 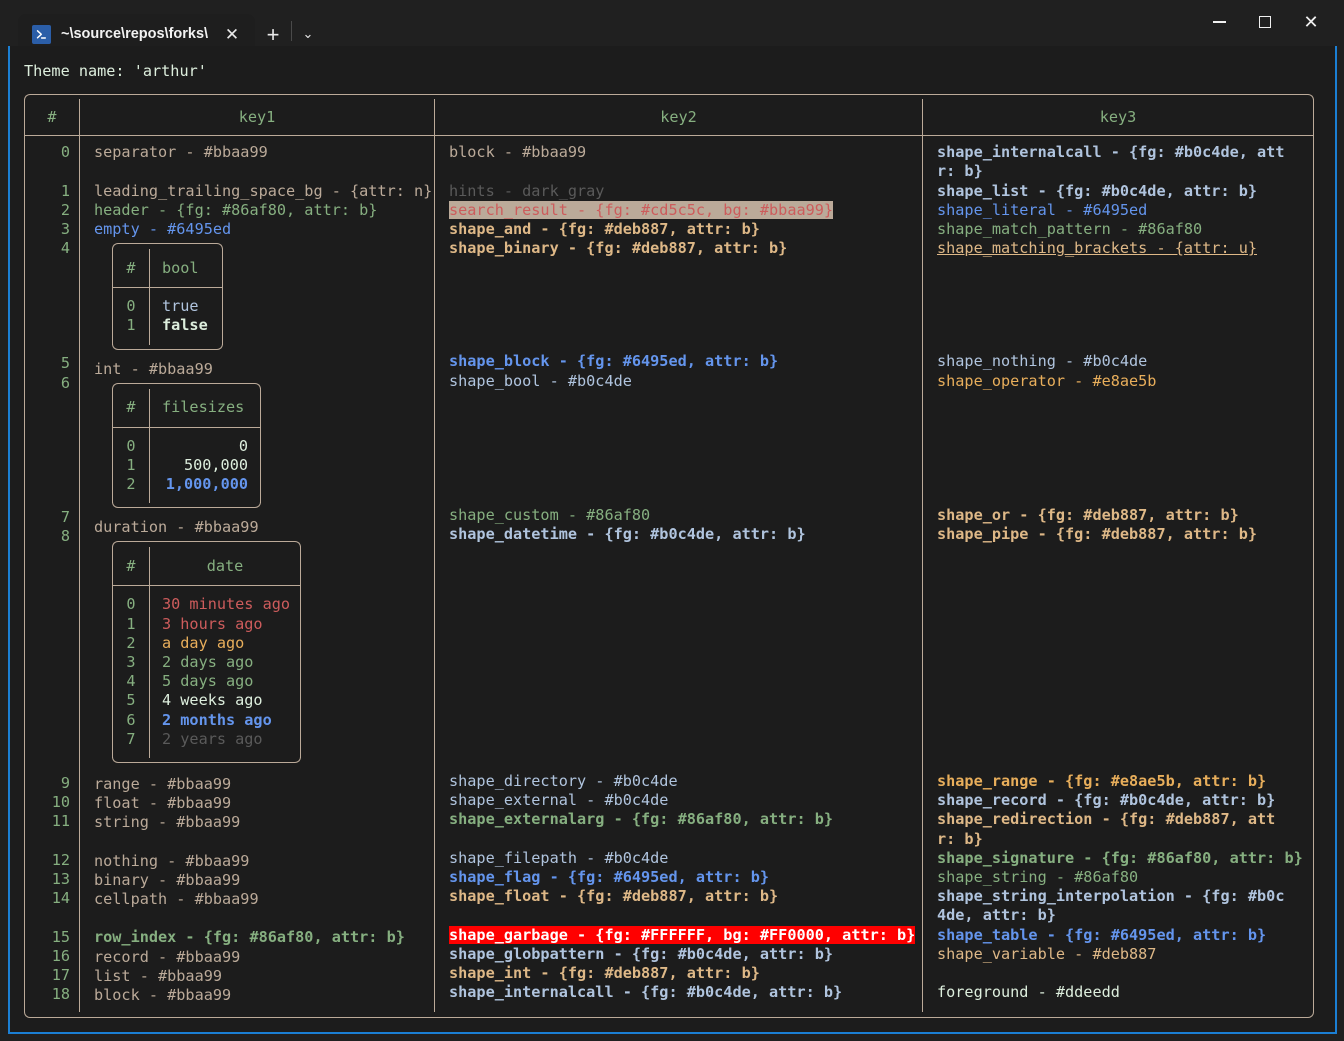 What do you see at coordinates (65, 228) in the screenshot?
I see `row-index: 3` at bounding box center [65, 228].